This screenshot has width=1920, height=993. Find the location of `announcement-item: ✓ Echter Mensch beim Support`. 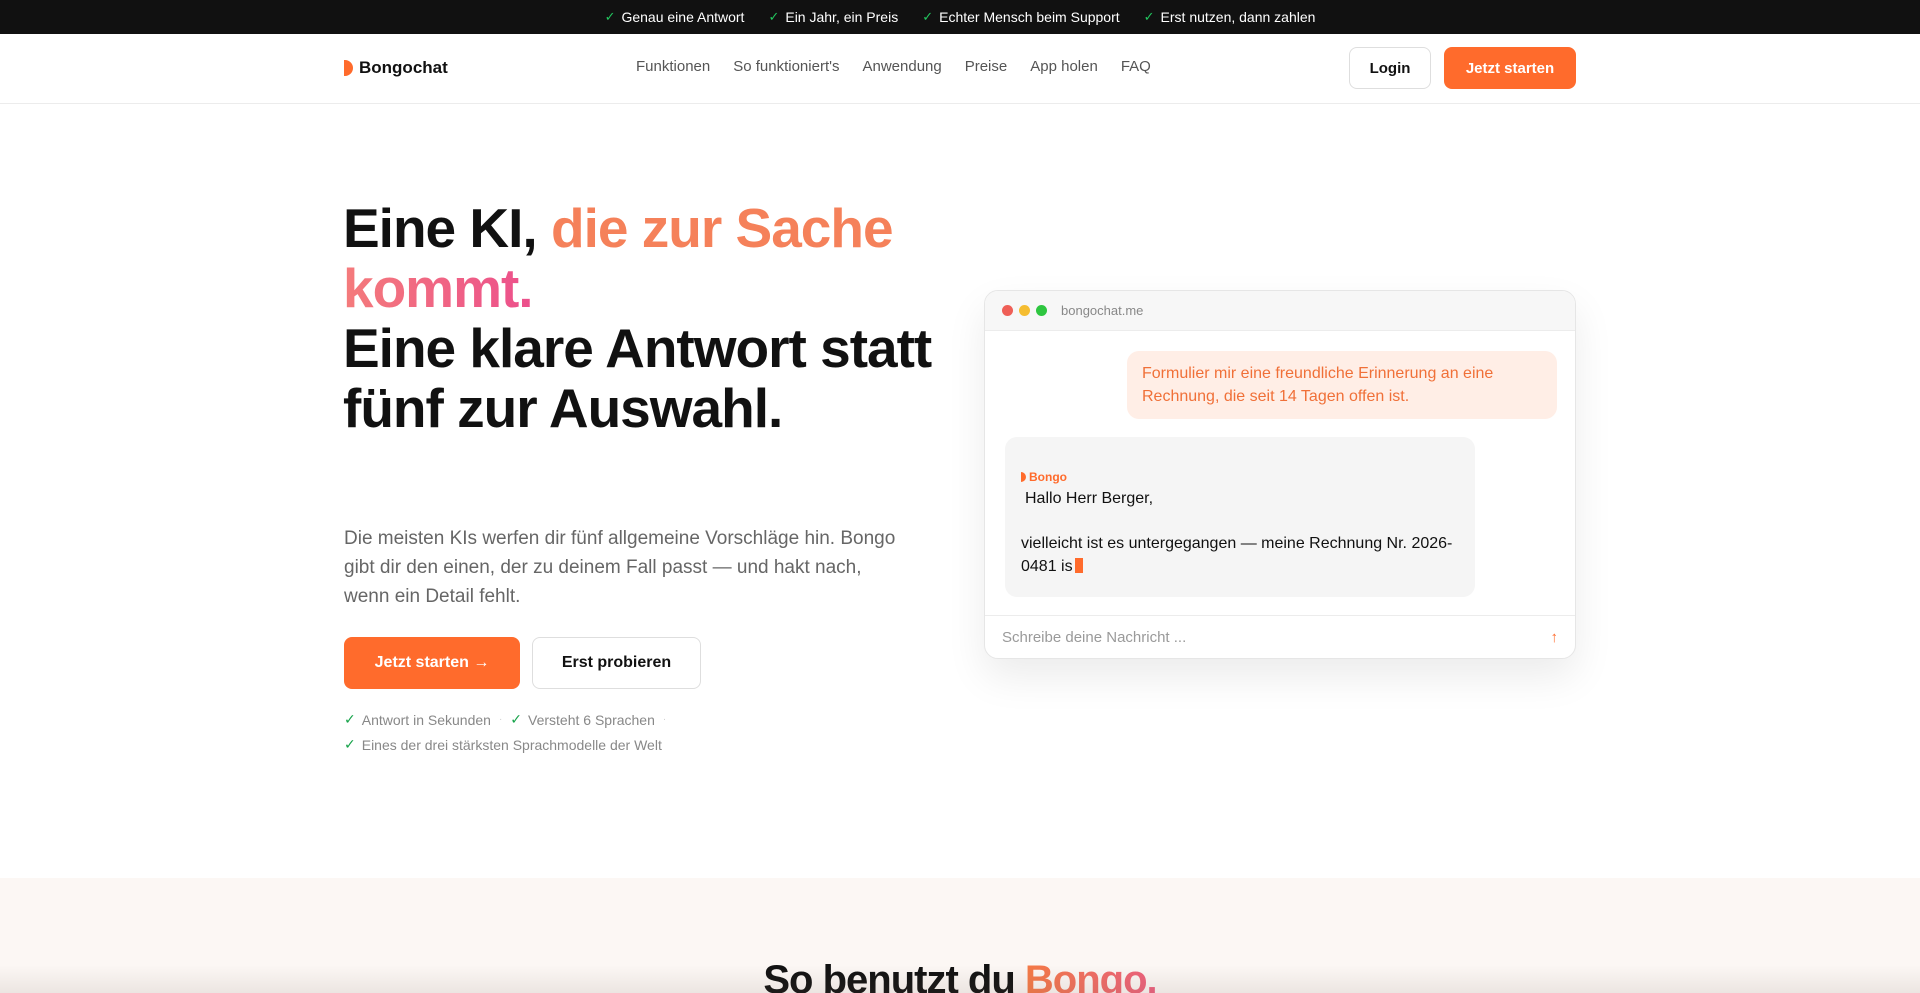

announcement-item: ✓ Echter Mensch beim Support is located at coordinates (1021, 17).